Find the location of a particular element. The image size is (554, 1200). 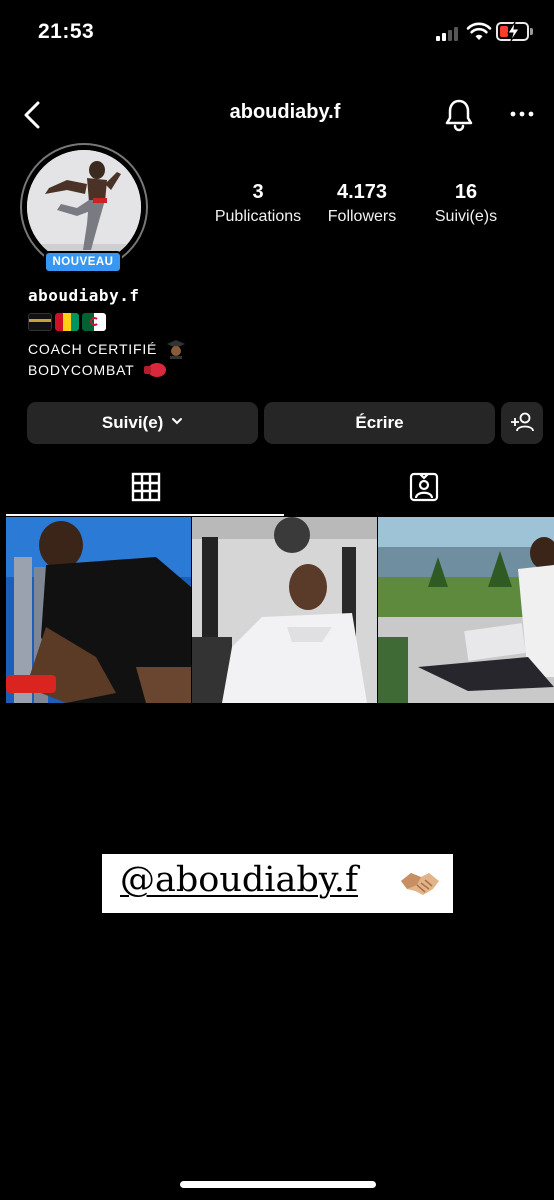

stat-publications: 3 Publications is located at coordinates (258, 203).